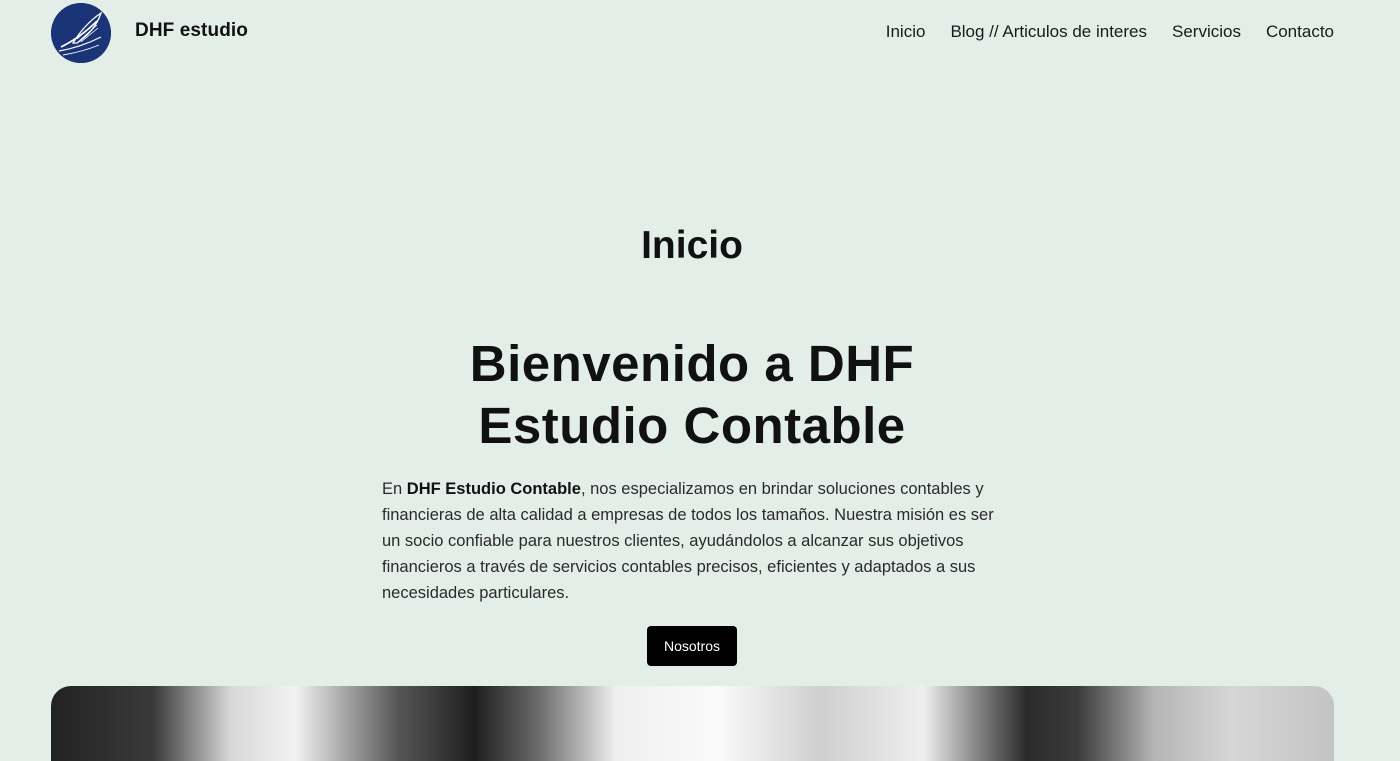 This screenshot has height=761, width=1400. What do you see at coordinates (493, 489) in the screenshot?
I see `intro-brand: DHF Estudio Contable` at bounding box center [493, 489].